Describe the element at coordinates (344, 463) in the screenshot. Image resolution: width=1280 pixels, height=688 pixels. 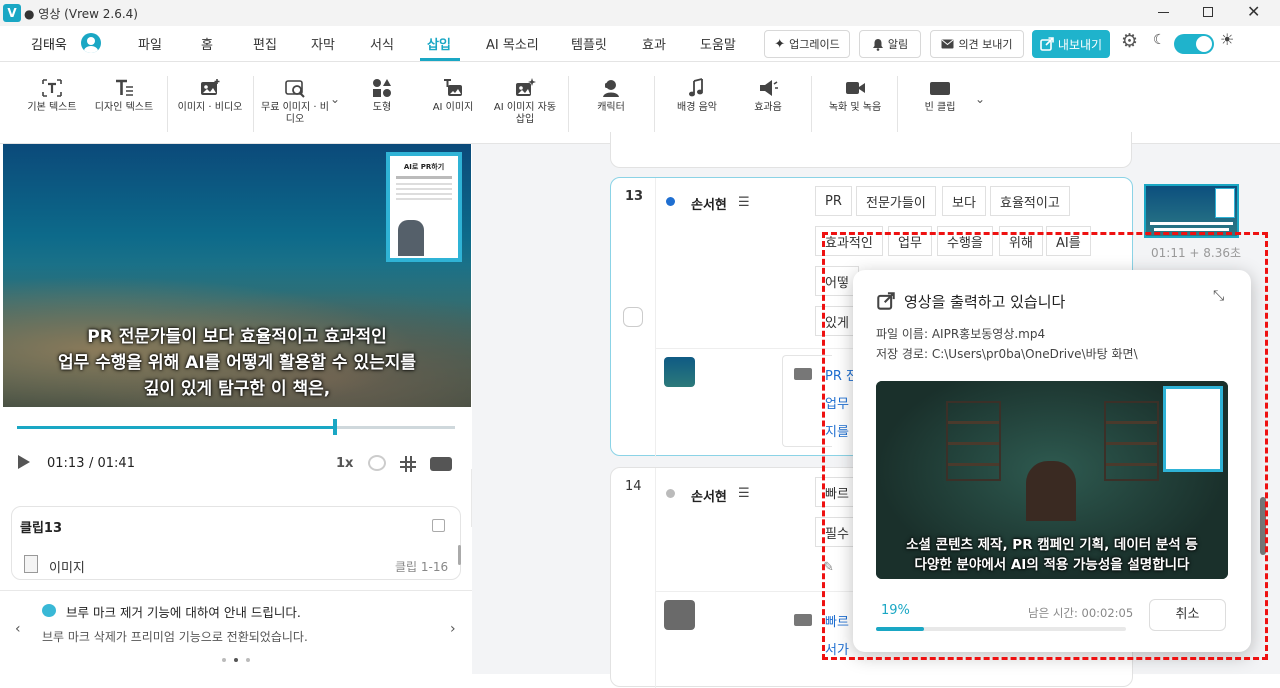
I see `playback-speed-button: 1x` at that location.